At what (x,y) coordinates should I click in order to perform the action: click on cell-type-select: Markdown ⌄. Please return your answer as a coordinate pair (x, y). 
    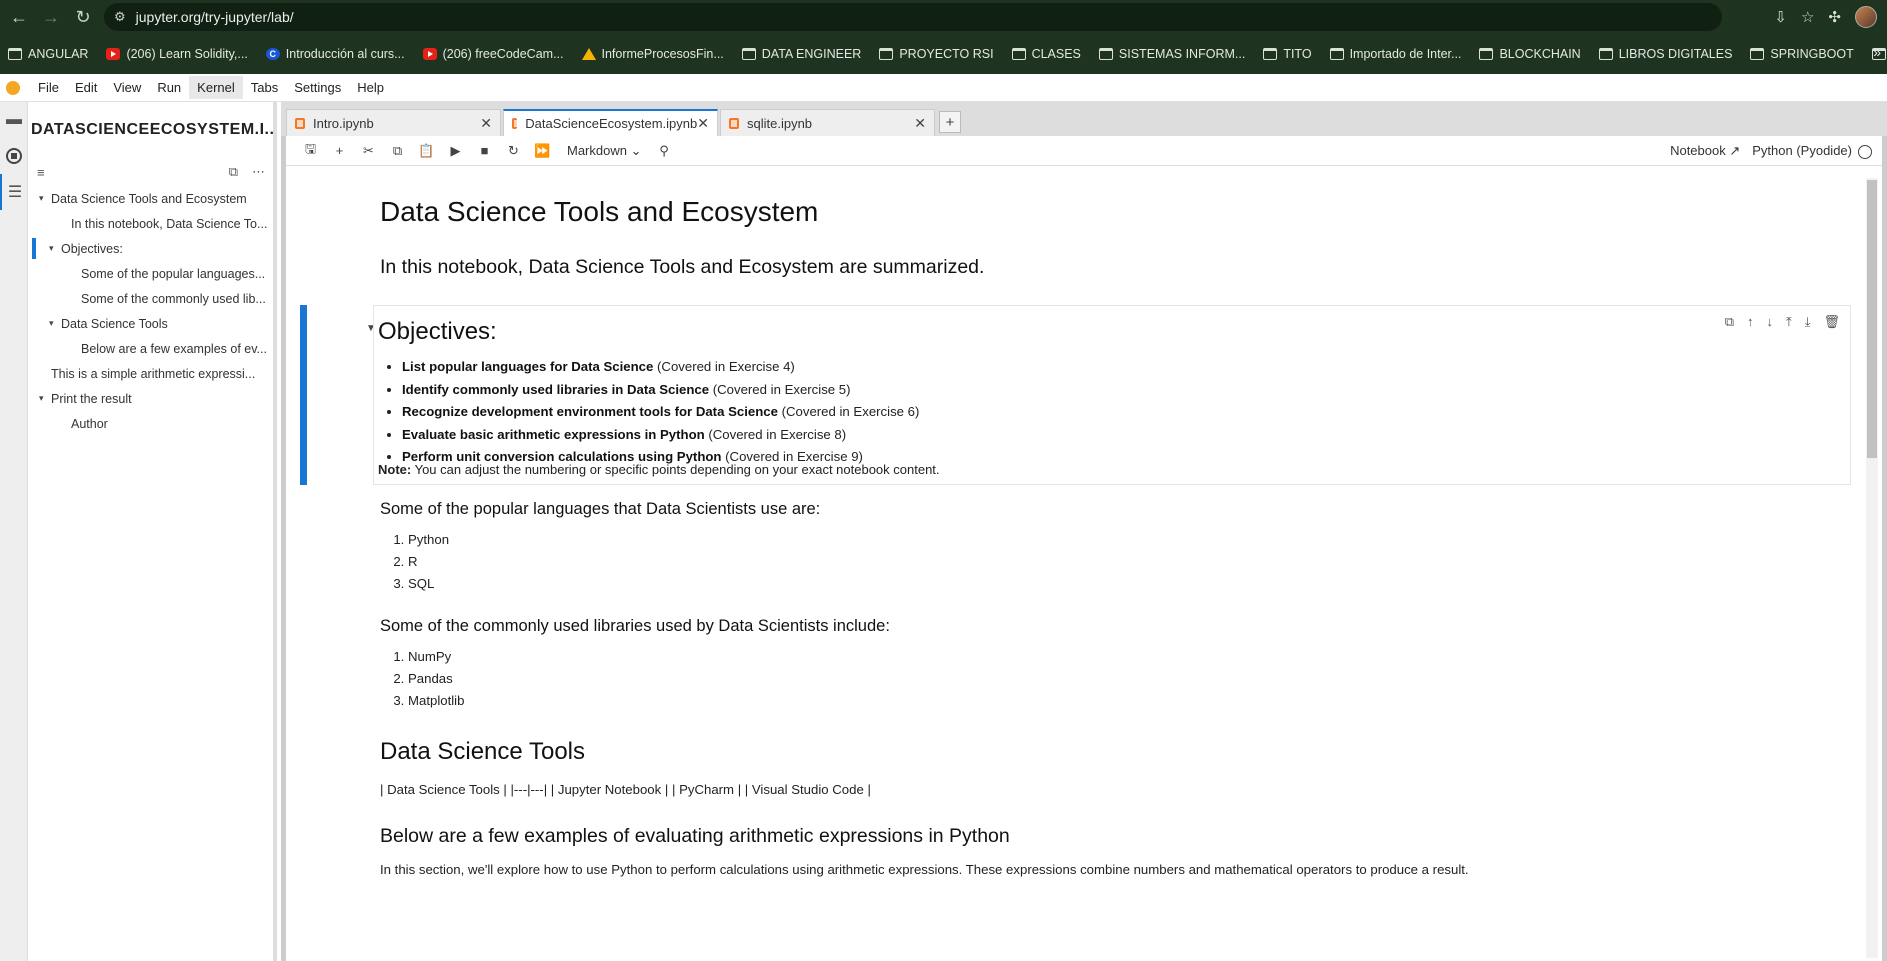
    Looking at the image, I should click on (604, 151).